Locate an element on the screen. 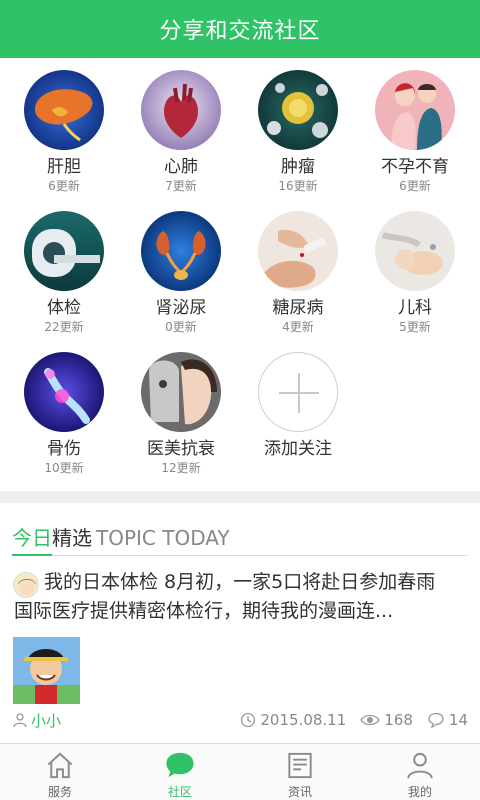  category-pediatrics: 儿科 5更新 is located at coordinates (415, 269).